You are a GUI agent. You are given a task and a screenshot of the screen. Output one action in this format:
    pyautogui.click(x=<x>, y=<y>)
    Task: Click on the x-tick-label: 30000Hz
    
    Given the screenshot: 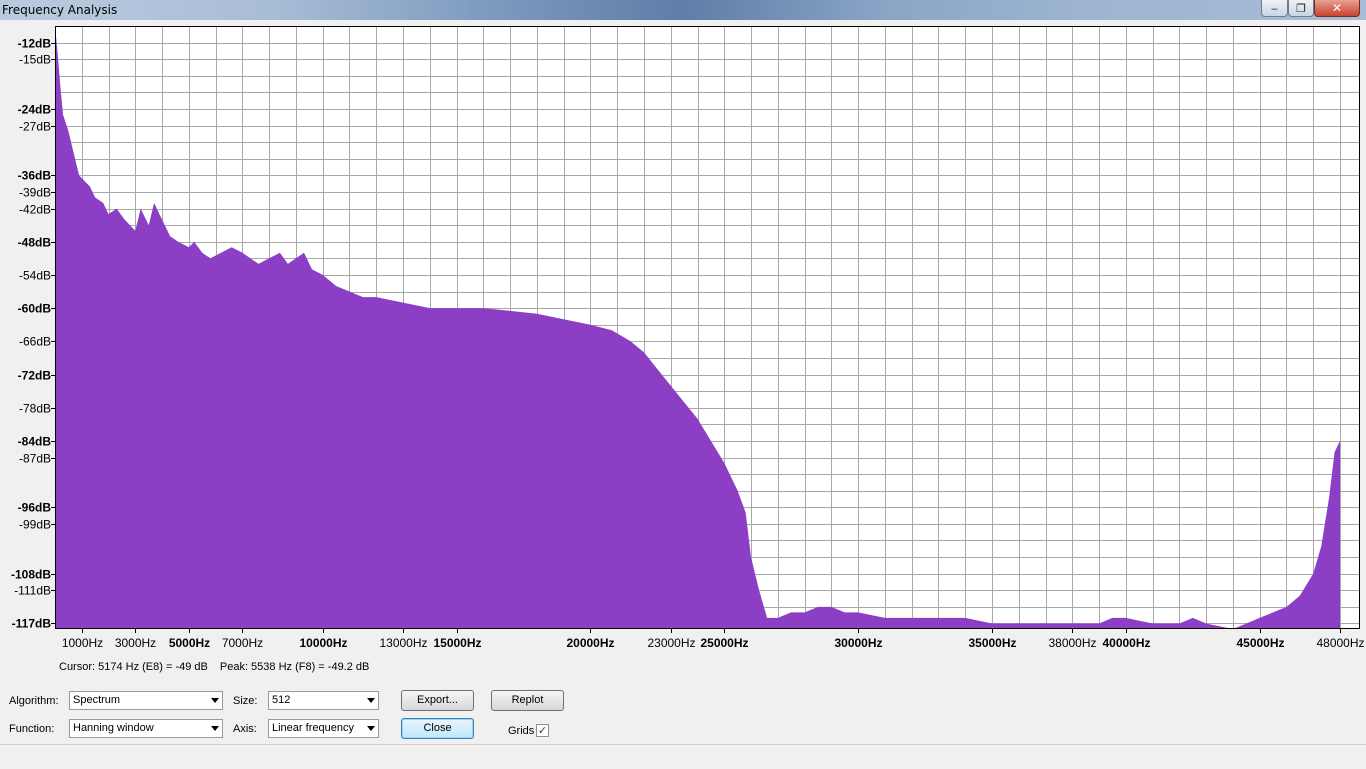 What is the action you would take?
    pyautogui.click(x=858, y=643)
    